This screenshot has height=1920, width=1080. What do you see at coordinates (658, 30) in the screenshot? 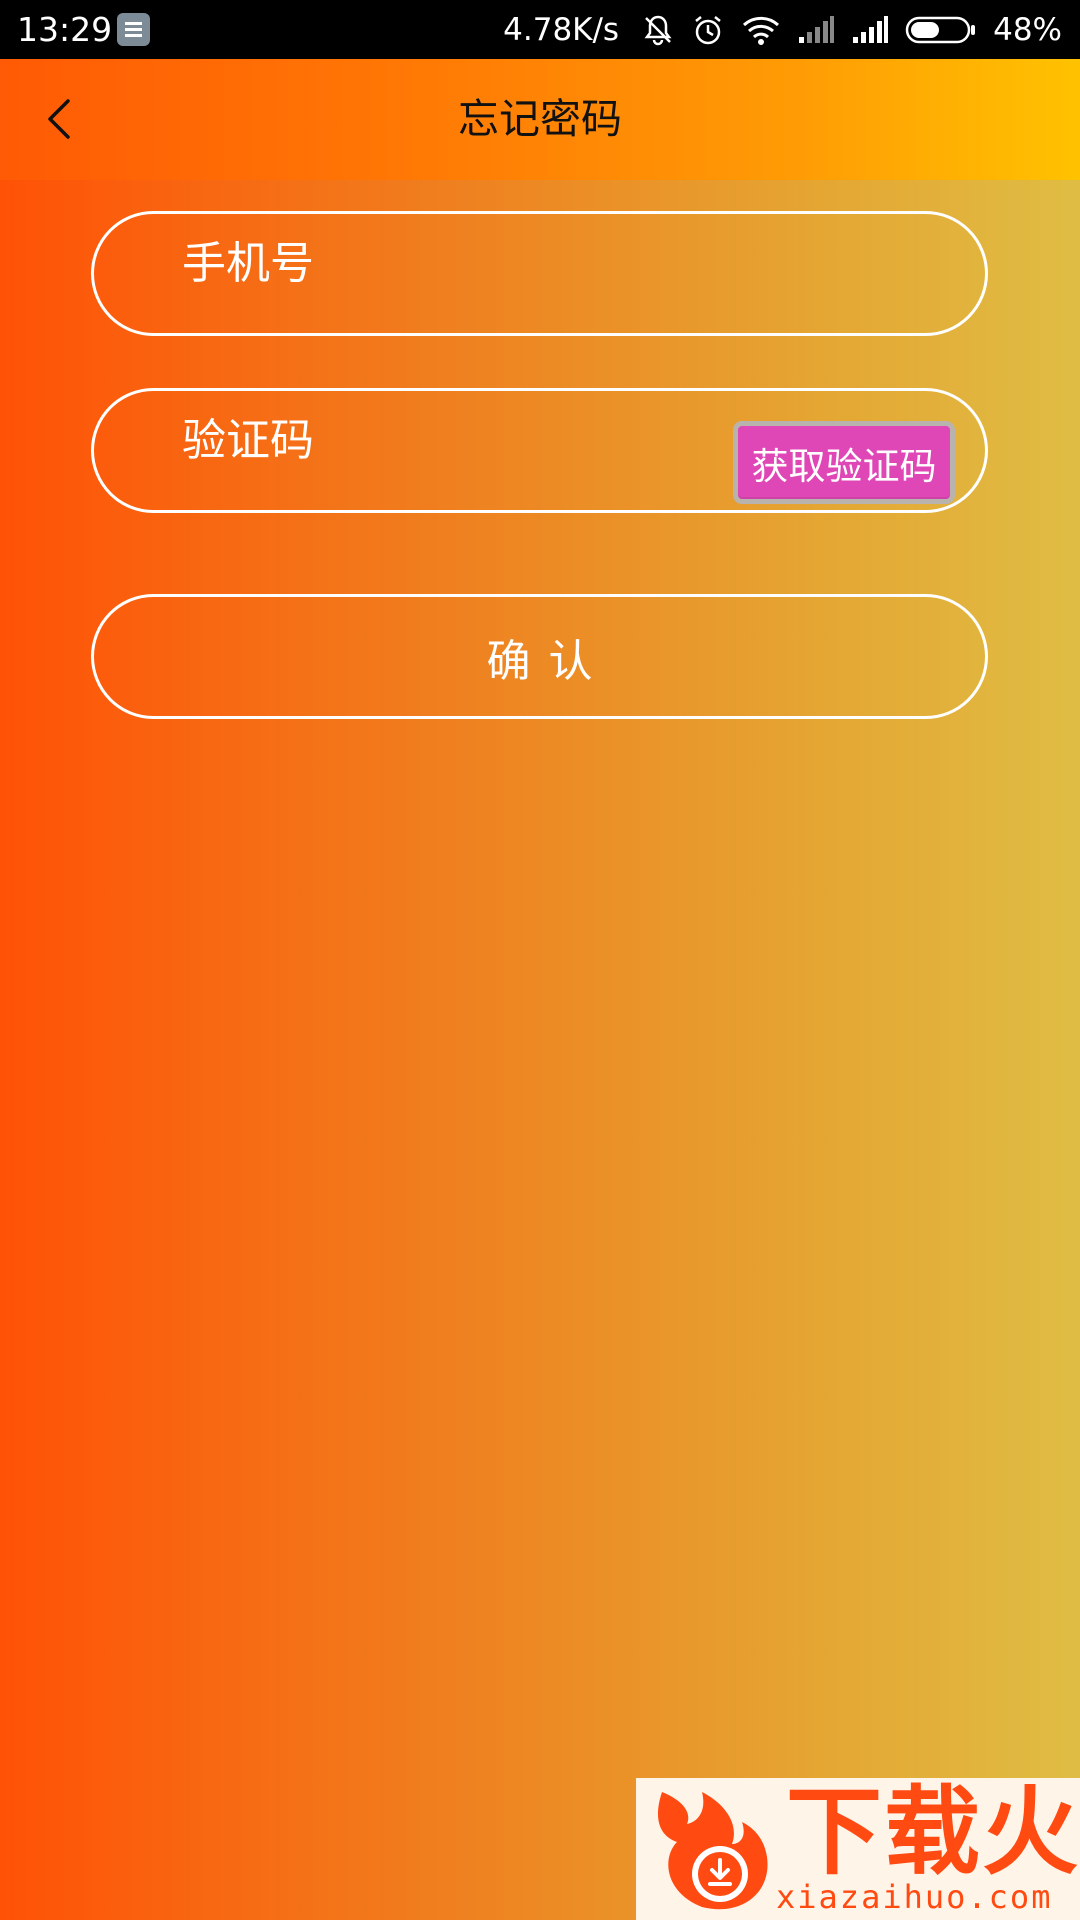
I see `mute-icon` at bounding box center [658, 30].